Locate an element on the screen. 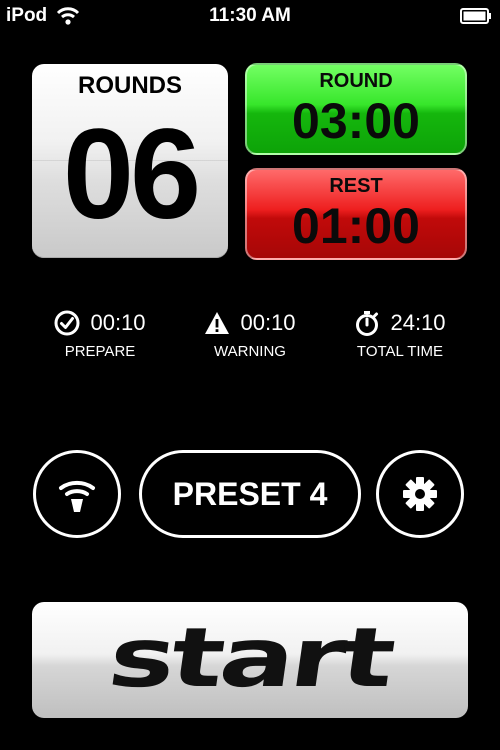  total-time-label: TOTAL TIME is located at coordinates (400, 351).